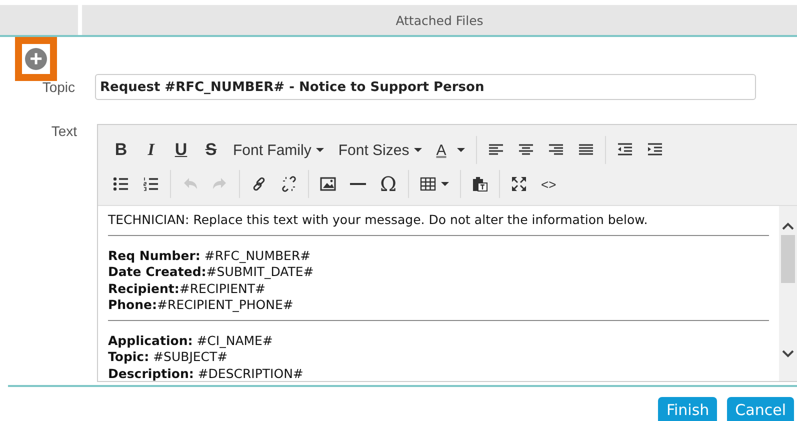 This screenshot has height=421, width=797. Describe the element at coordinates (788, 354) in the screenshot. I see `scroll-down-icon` at that location.